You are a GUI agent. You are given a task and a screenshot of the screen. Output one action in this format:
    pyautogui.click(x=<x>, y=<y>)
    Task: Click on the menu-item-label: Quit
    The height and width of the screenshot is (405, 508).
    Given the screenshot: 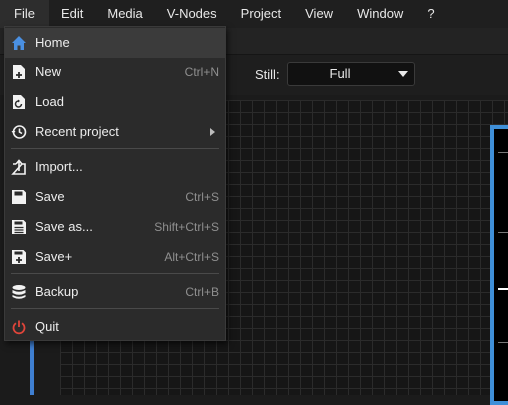 What is the action you would take?
    pyautogui.click(x=47, y=326)
    